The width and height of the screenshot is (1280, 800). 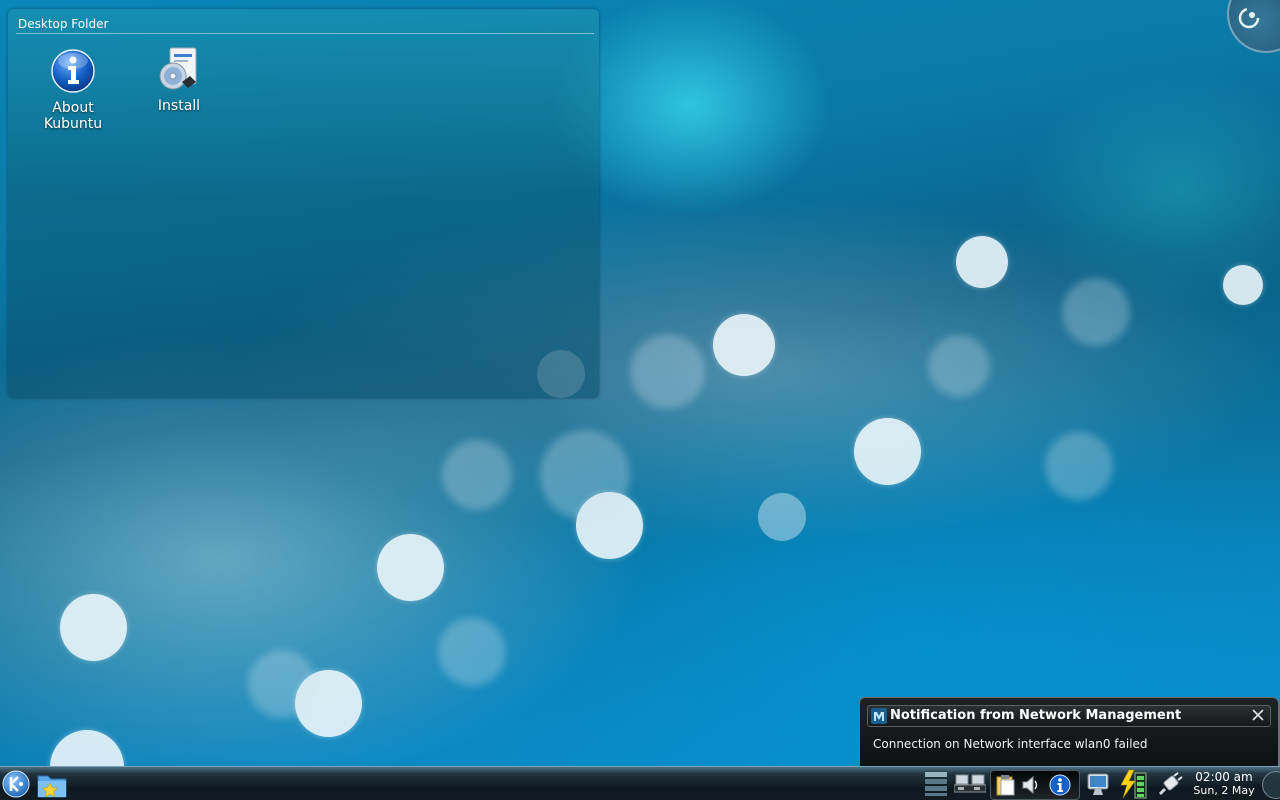 What do you see at coordinates (16, 784) in the screenshot?
I see `kde-kickoff-icon` at bounding box center [16, 784].